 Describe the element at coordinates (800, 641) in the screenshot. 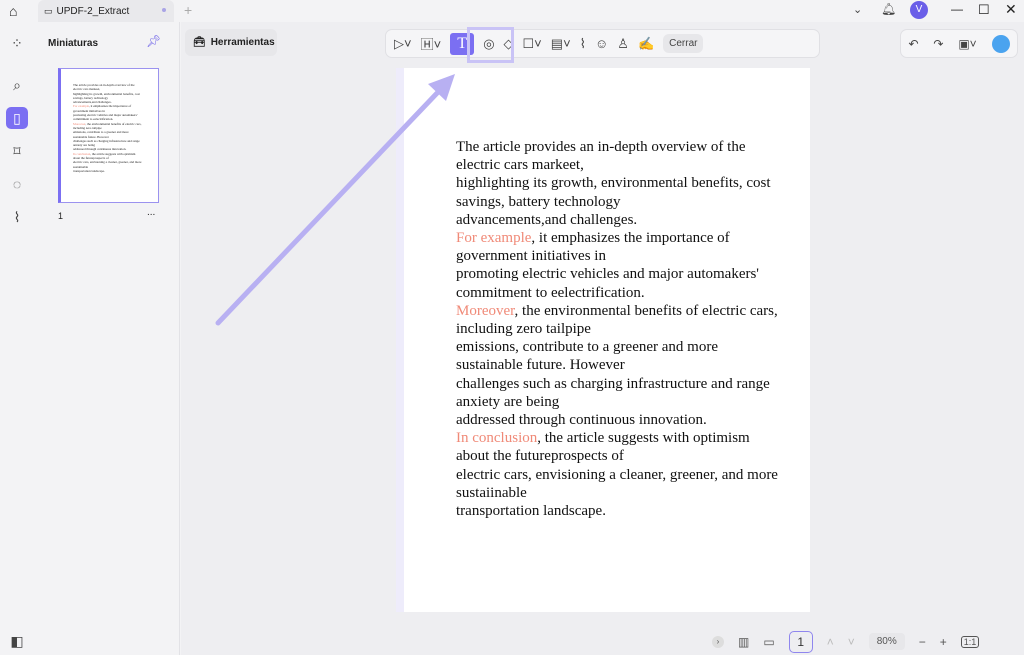

I see `page-number-input: 1` at that location.